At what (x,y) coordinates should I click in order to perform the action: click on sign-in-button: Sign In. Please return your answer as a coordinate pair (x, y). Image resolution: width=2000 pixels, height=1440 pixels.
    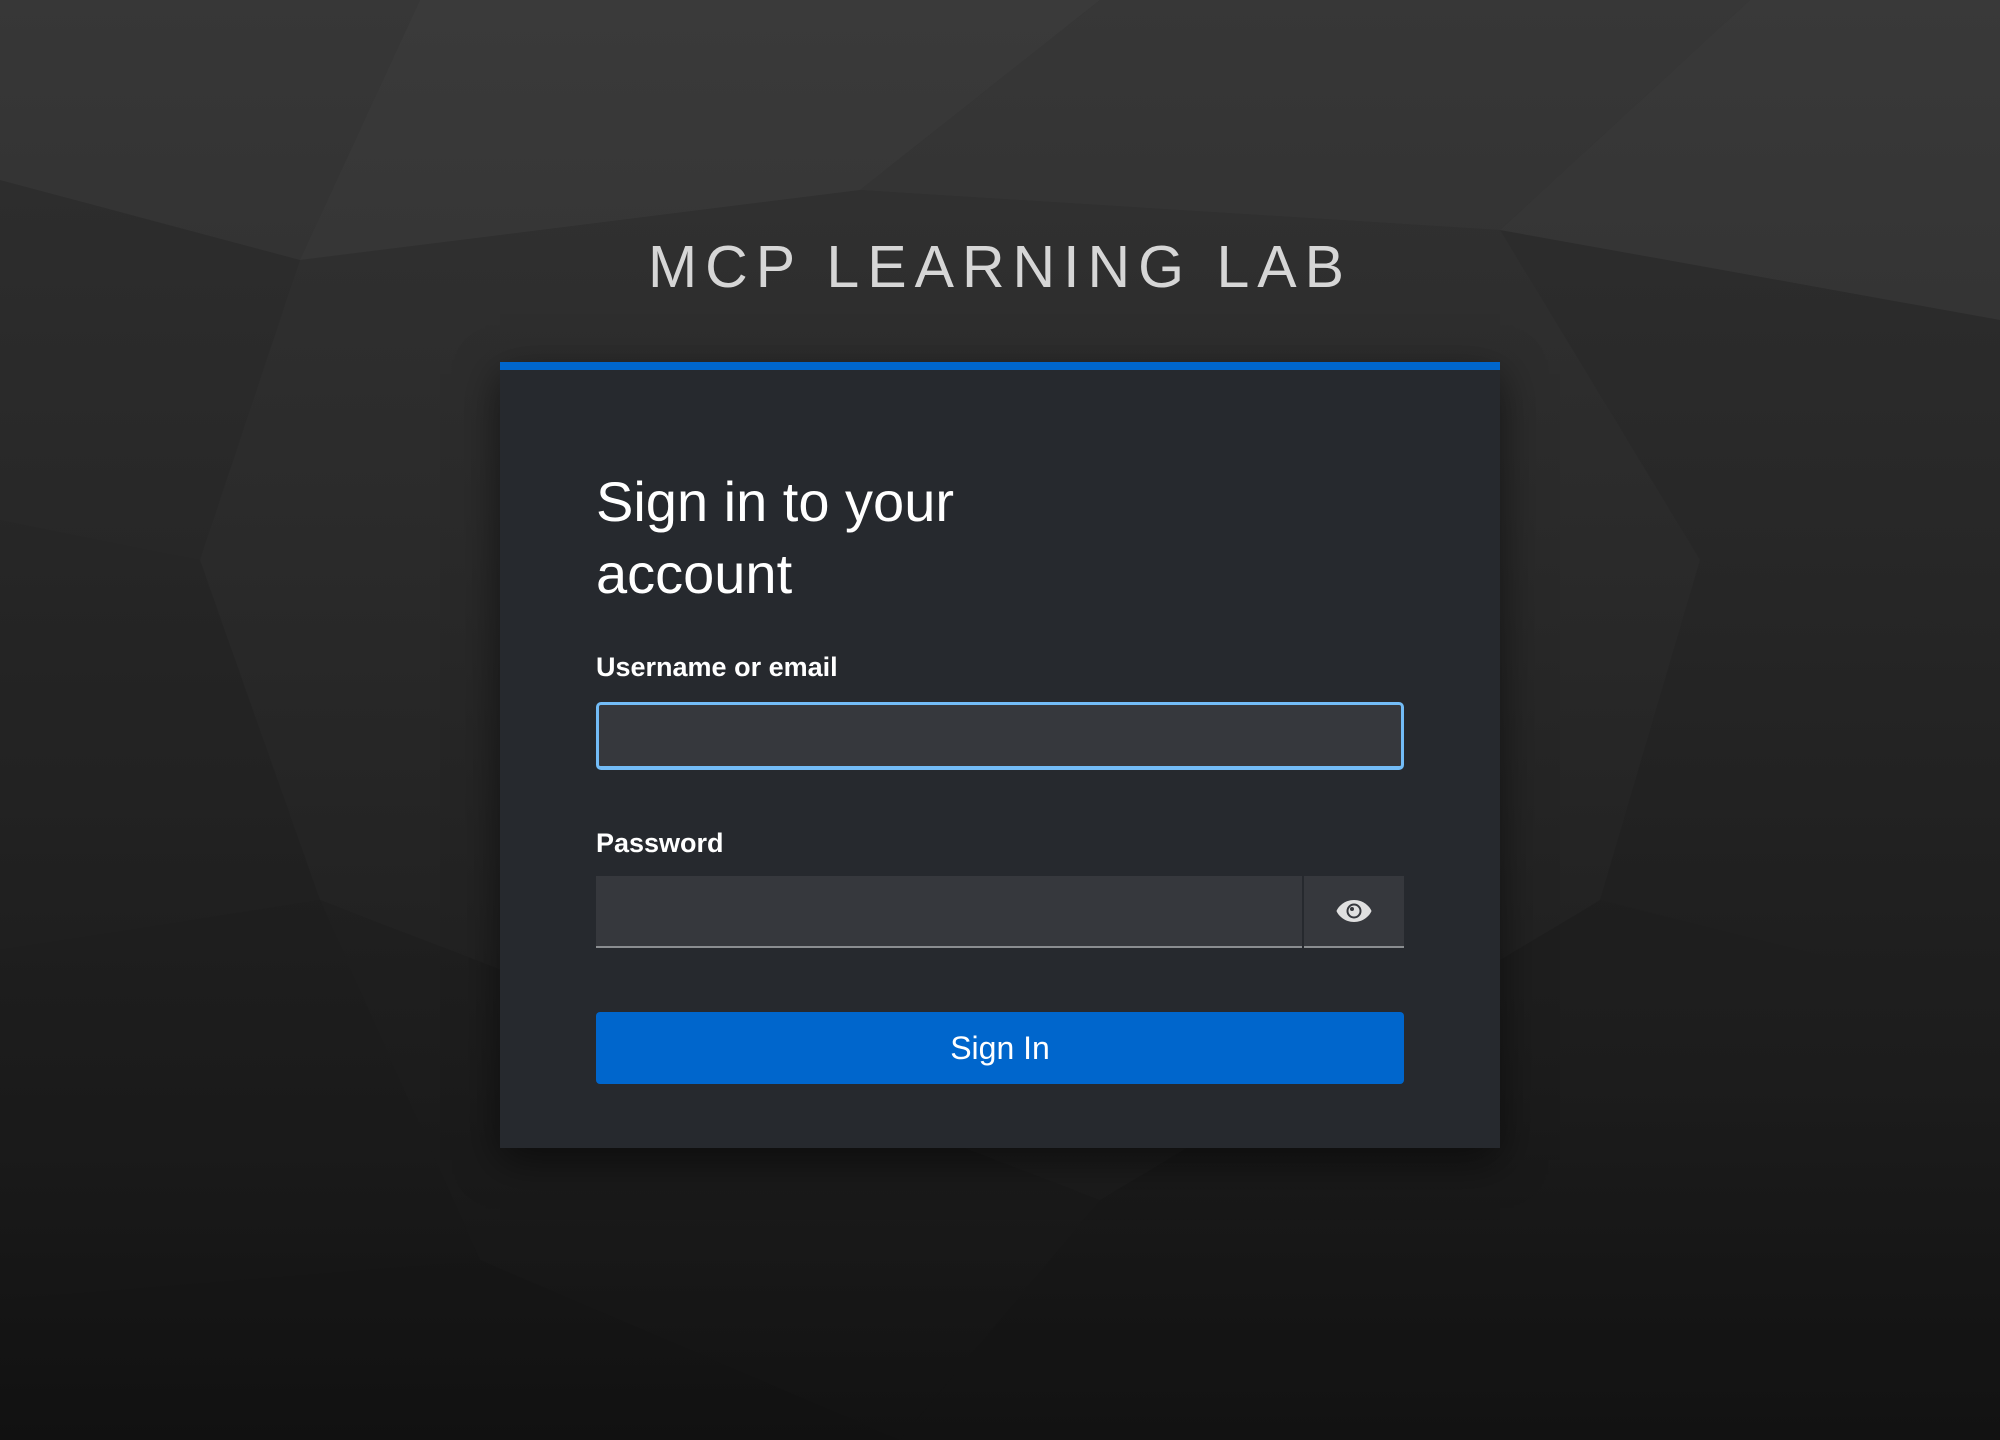
    Looking at the image, I should click on (1000, 1048).